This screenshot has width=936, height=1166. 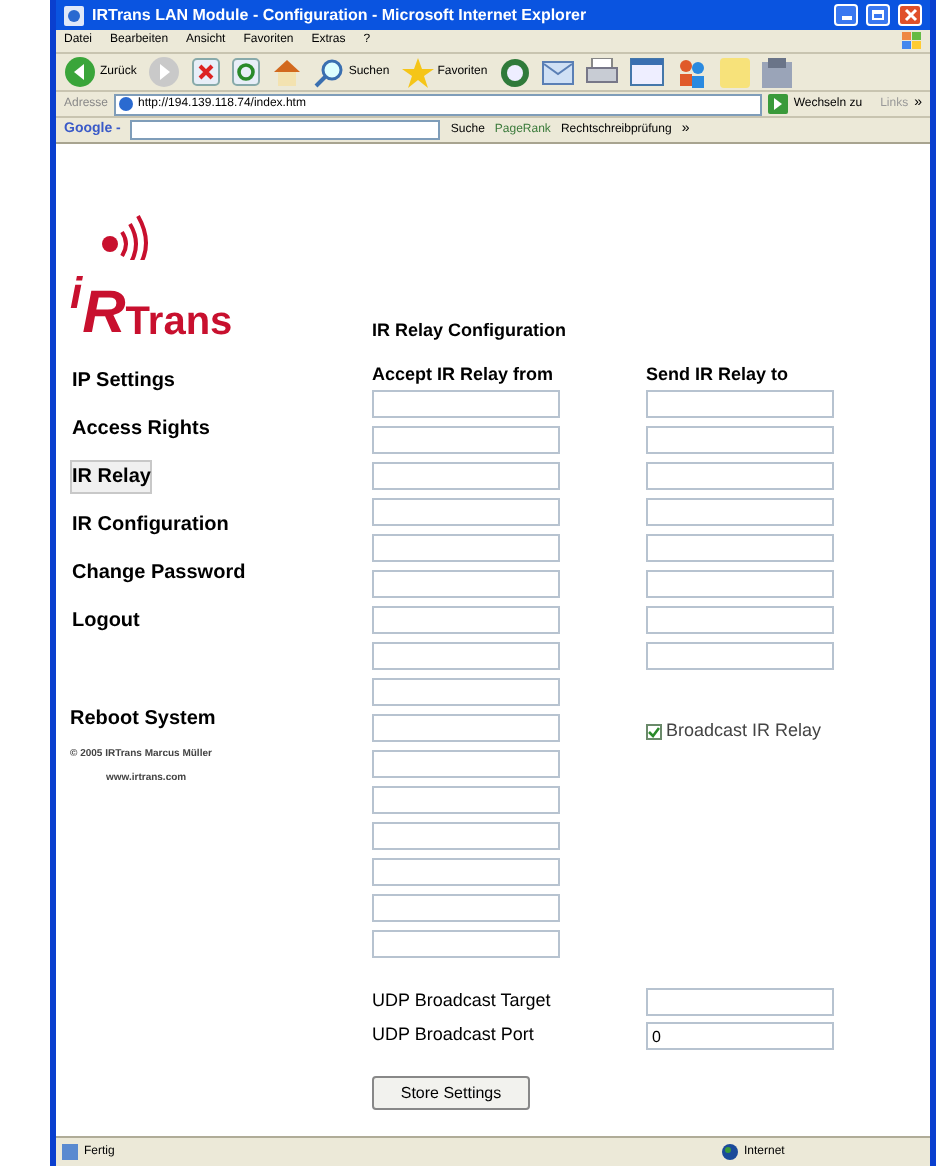 I want to click on store-settings-button: Store Settings, so click(x=451, y=1093).